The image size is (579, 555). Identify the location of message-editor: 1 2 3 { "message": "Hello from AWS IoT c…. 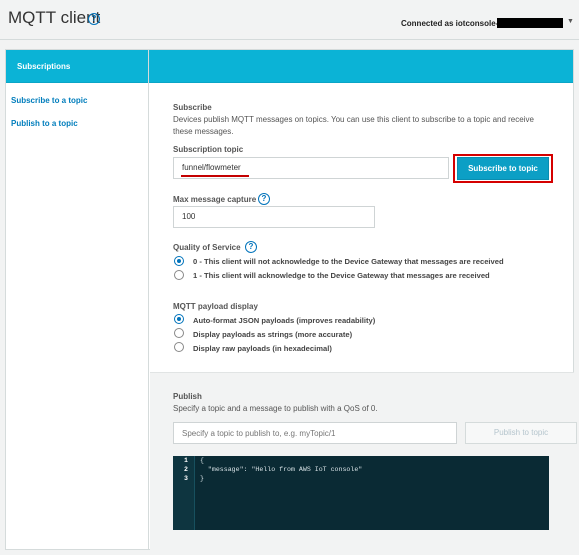
(361, 493).